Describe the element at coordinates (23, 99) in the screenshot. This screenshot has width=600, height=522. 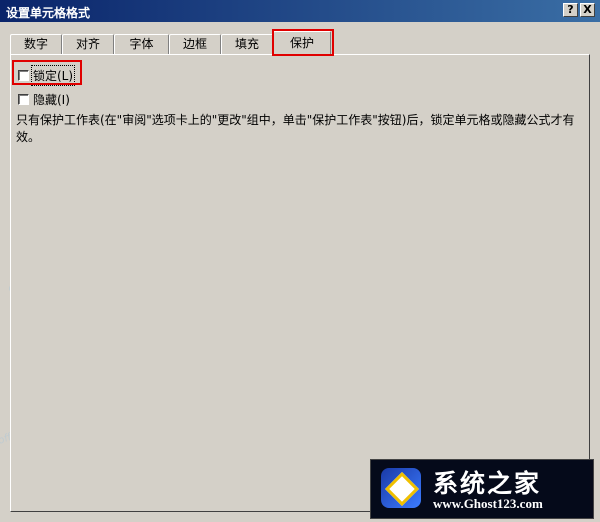
I see `hide-checkbox` at that location.